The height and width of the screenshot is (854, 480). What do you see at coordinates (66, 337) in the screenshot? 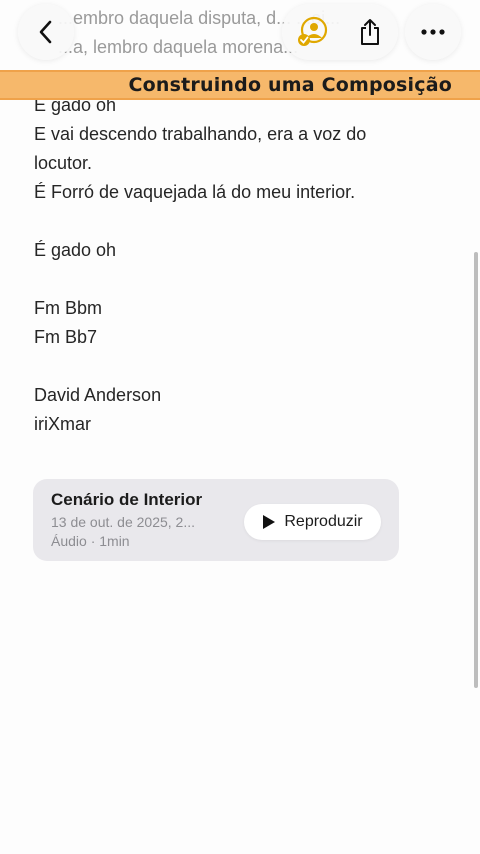
I see `note-line: Fm Bb7` at bounding box center [66, 337].